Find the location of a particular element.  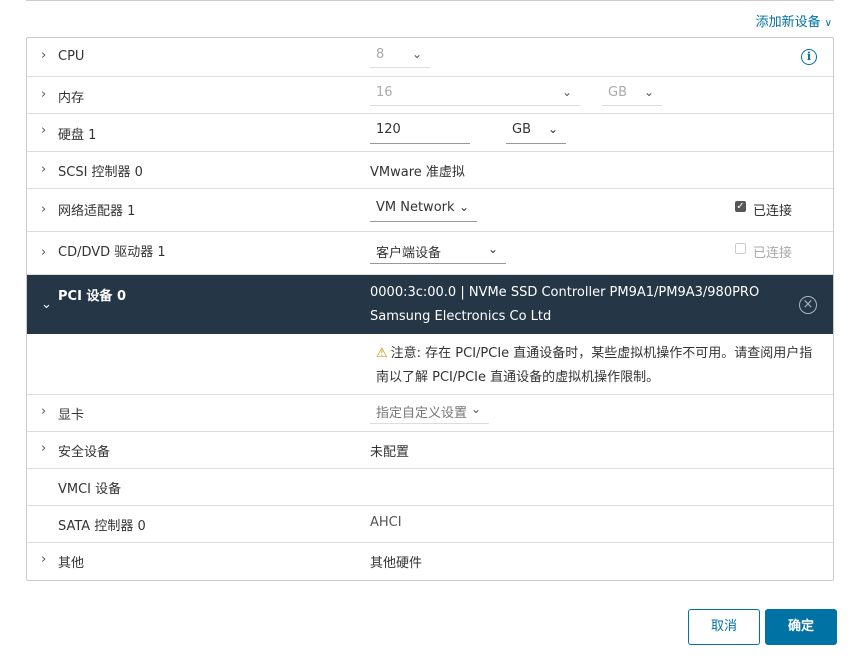

row-video: › 显卡 指定自定义设置 ⌄ is located at coordinates (430, 413).